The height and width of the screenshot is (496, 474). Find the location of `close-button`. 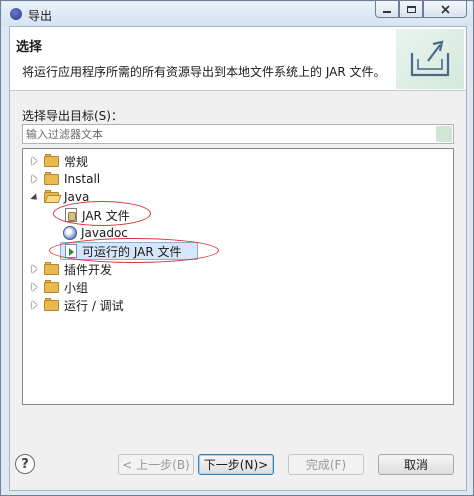

close-button is located at coordinates (445, 9).